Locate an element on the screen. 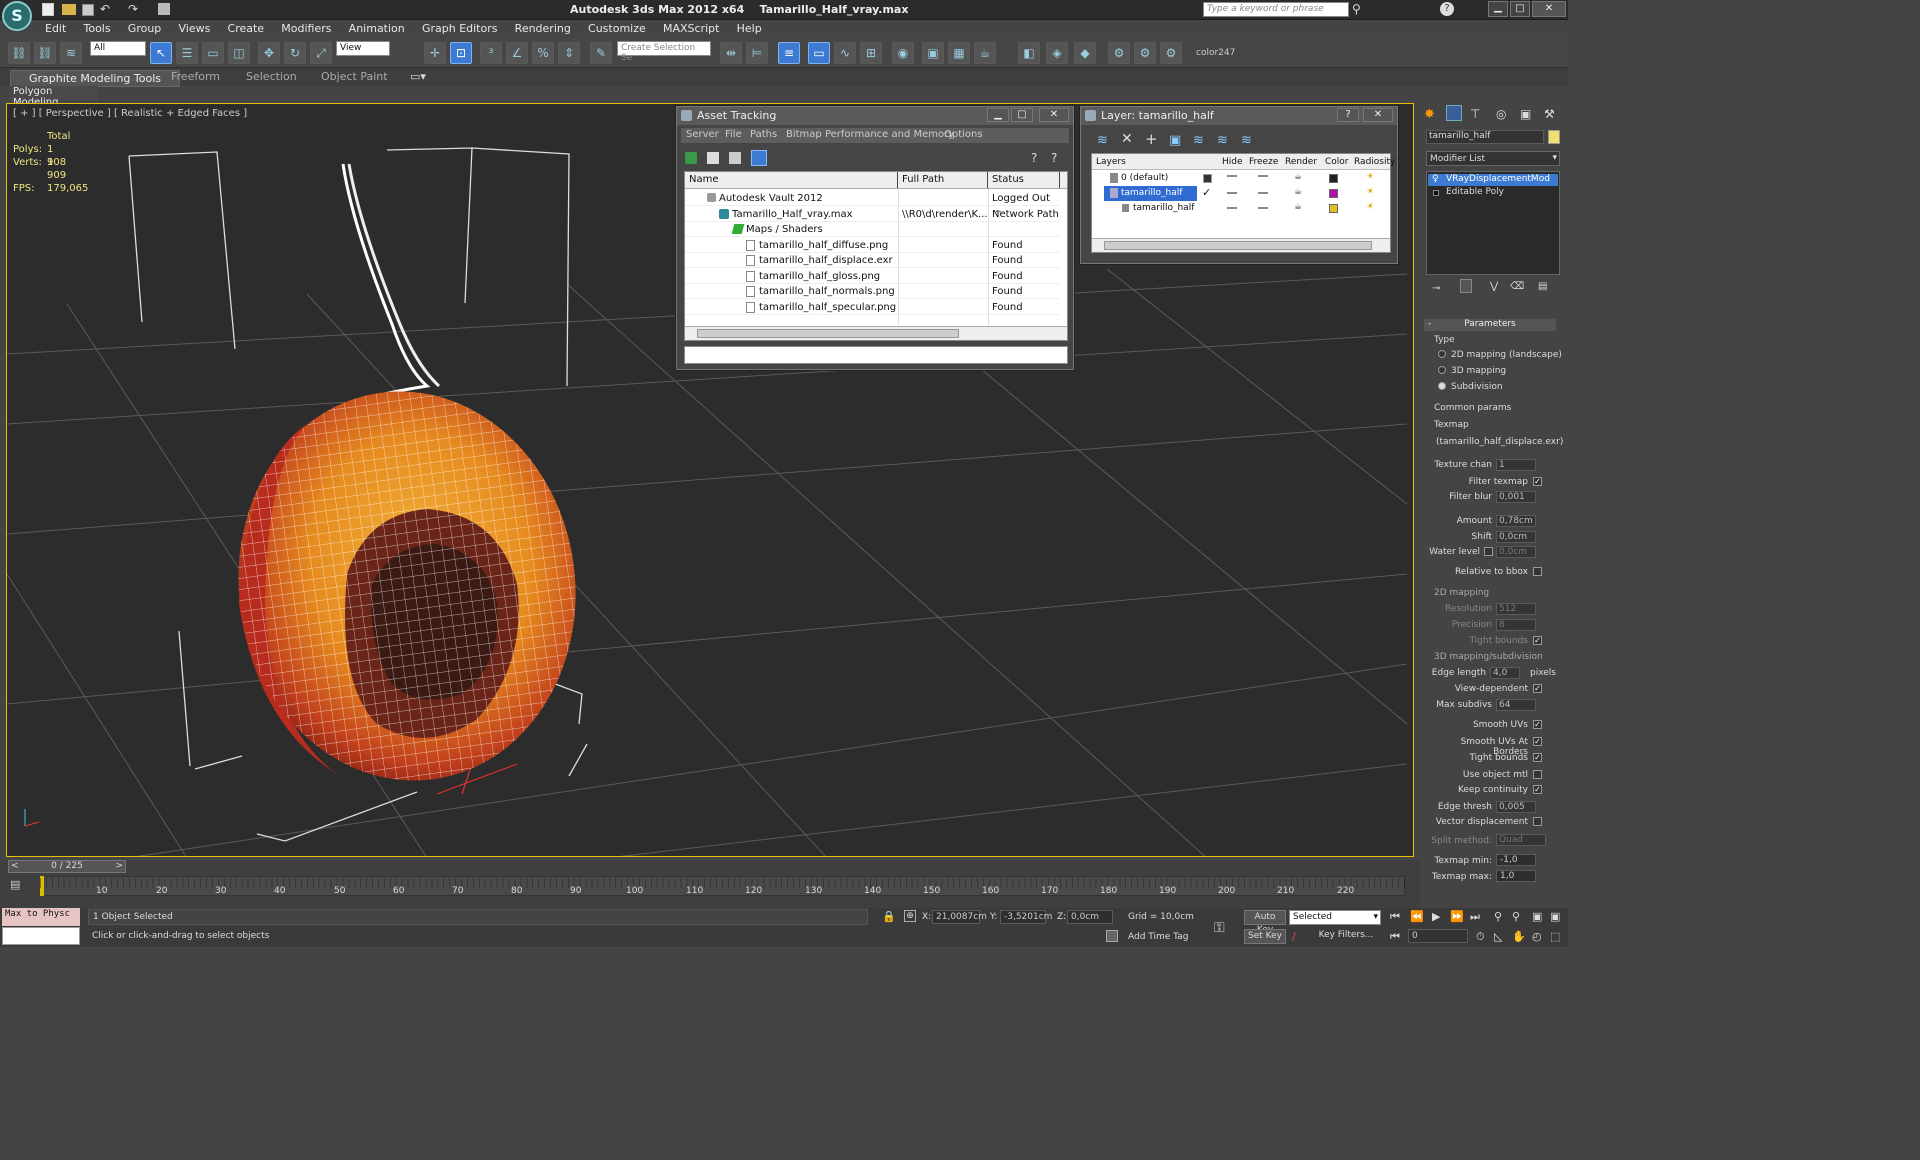 This screenshot has width=1920, height=1160. pan-icon: ✋ is located at coordinates (1519, 936).